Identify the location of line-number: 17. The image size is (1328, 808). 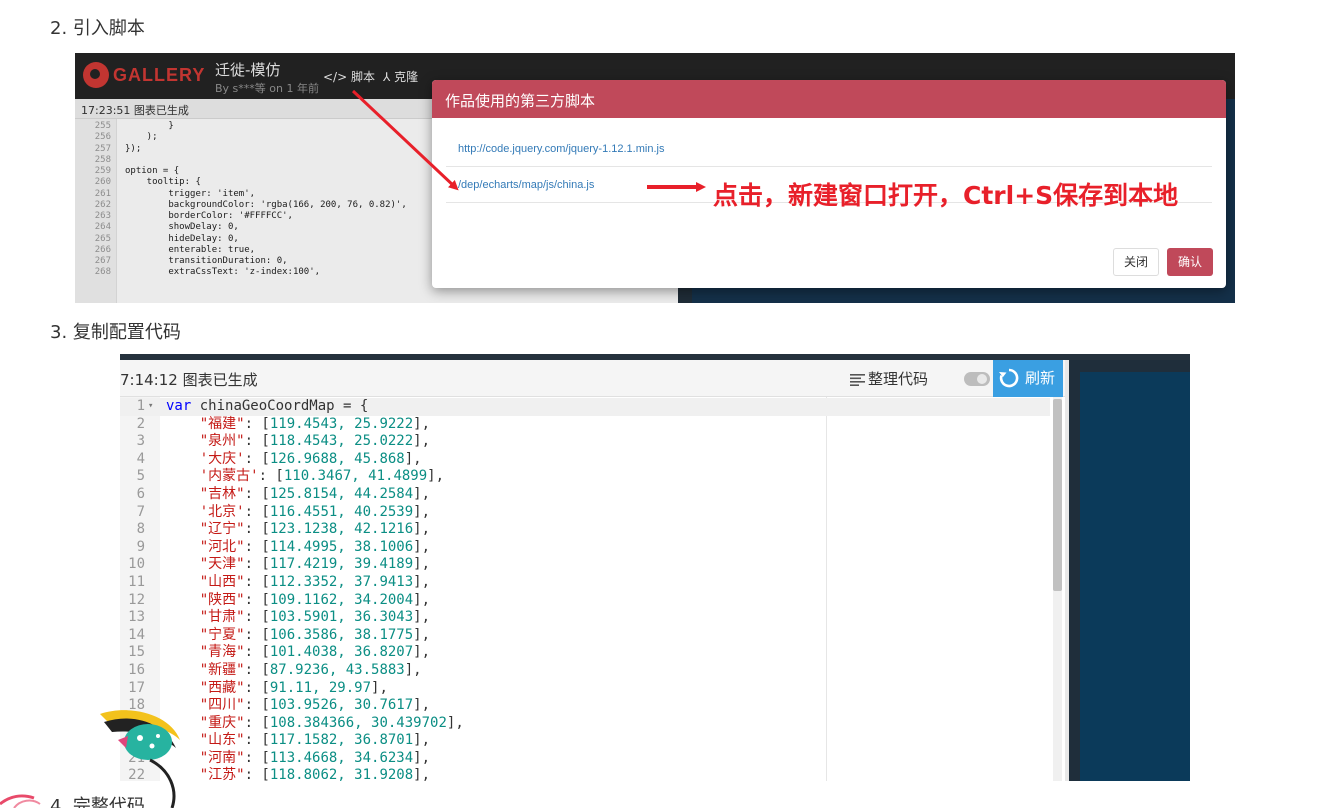
(136, 687).